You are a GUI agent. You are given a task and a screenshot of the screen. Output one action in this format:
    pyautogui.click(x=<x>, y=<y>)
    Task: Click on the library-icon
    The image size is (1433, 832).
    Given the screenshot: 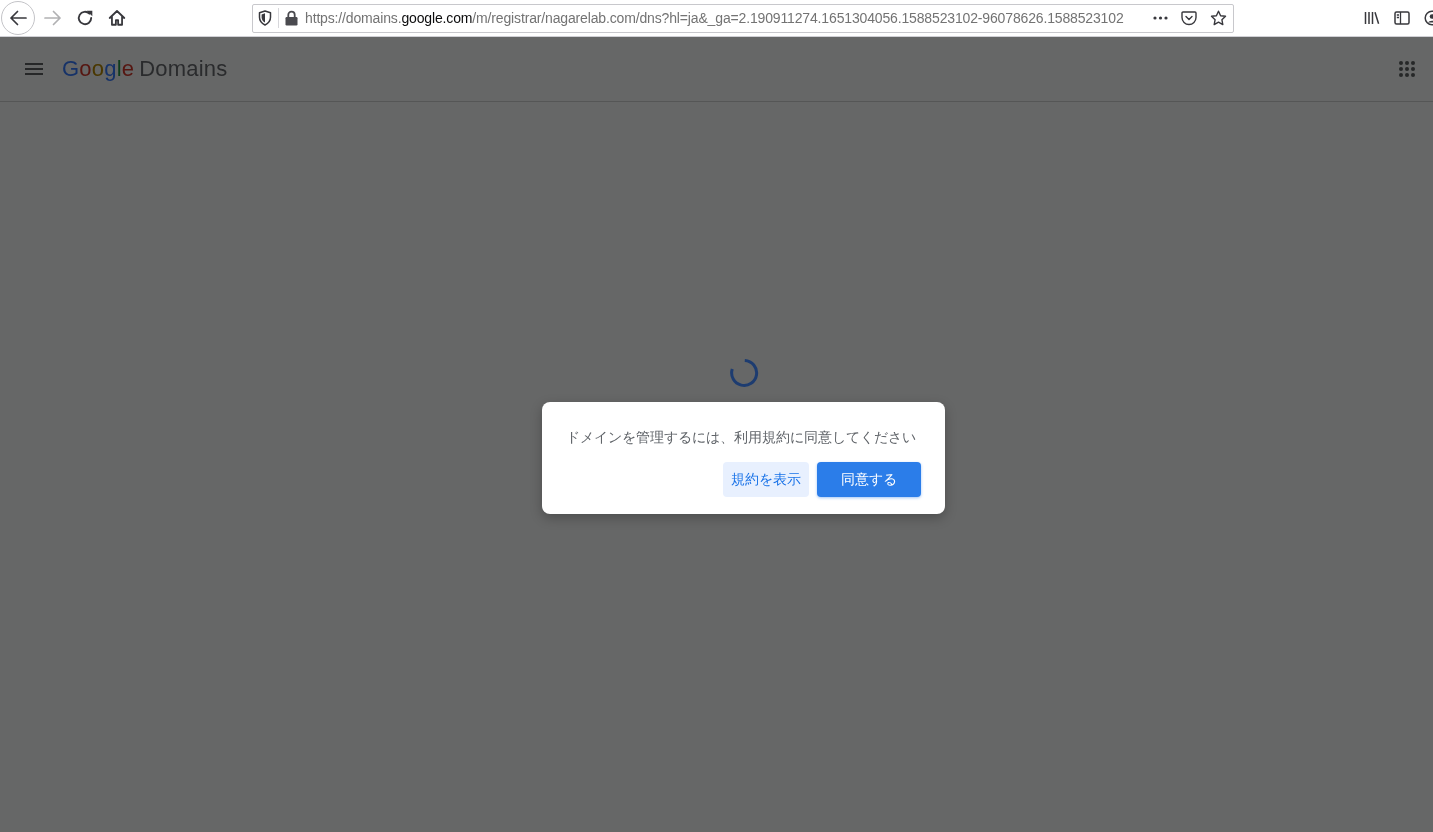 What is the action you would take?
    pyautogui.click(x=1372, y=18)
    